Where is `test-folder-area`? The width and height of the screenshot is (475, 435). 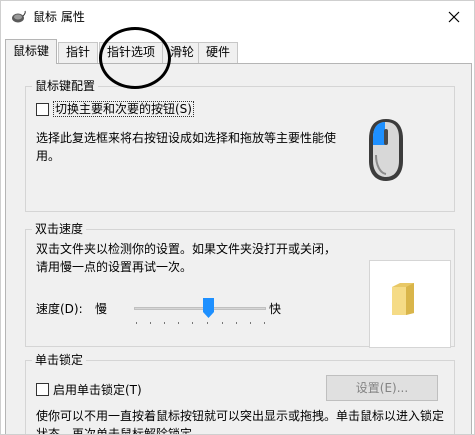
test-folder-area is located at coordinates (410, 304).